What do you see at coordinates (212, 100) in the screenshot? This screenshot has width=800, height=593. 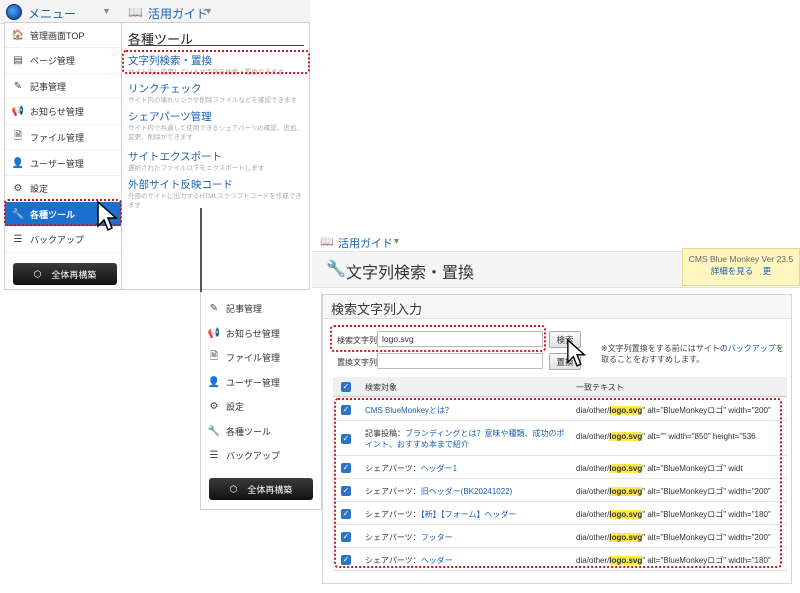 I see `tool-description: サイト内の壊れリンクや削除ファイルなどを確認できます` at bounding box center [212, 100].